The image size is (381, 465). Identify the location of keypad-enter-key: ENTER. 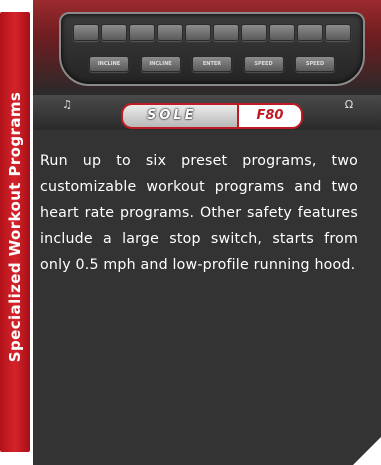
(212, 64).